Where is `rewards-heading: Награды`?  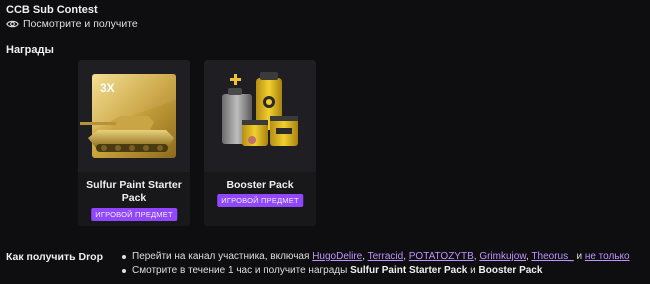 rewards-heading: Награды is located at coordinates (30, 50).